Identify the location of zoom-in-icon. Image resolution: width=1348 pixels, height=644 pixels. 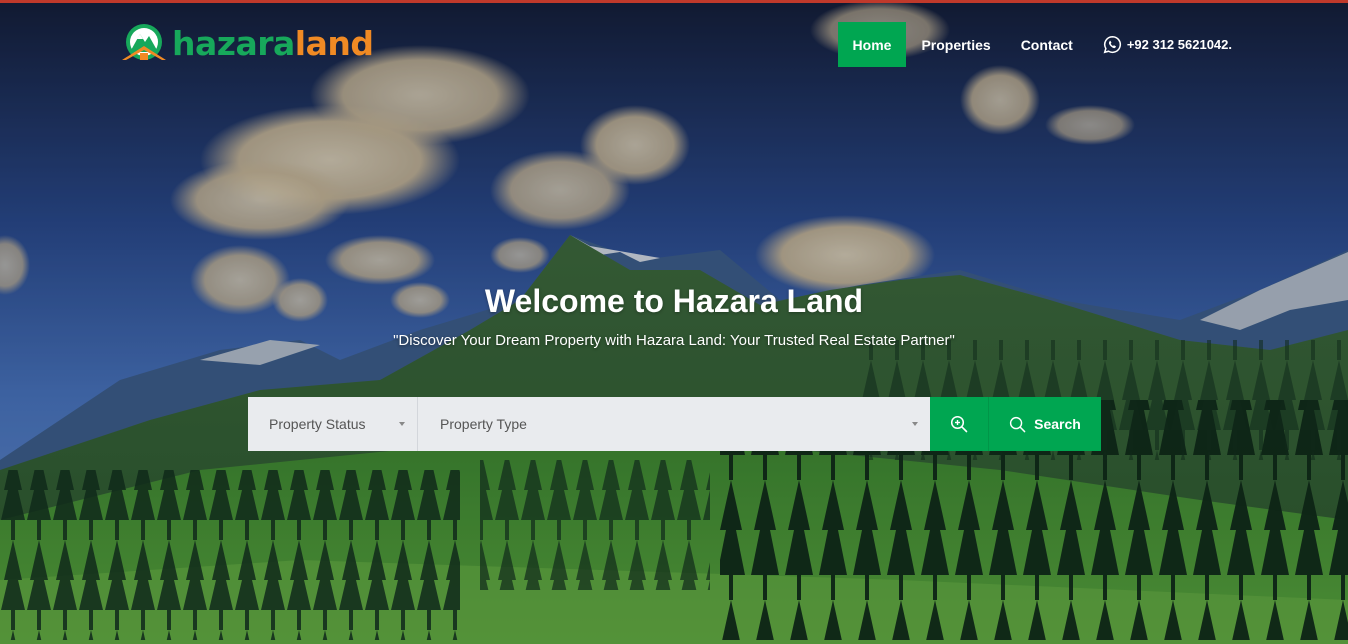
(959, 424).